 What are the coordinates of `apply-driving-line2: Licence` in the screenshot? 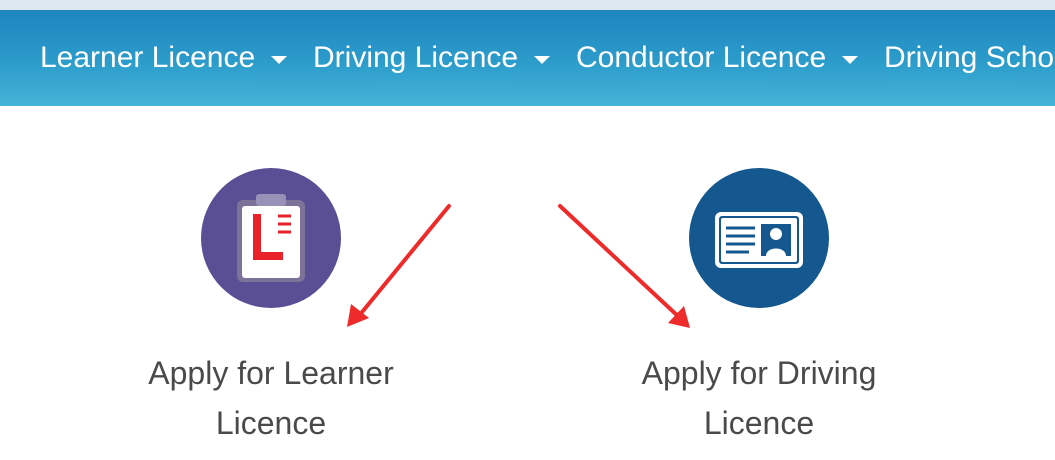 It's located at (759, 423).